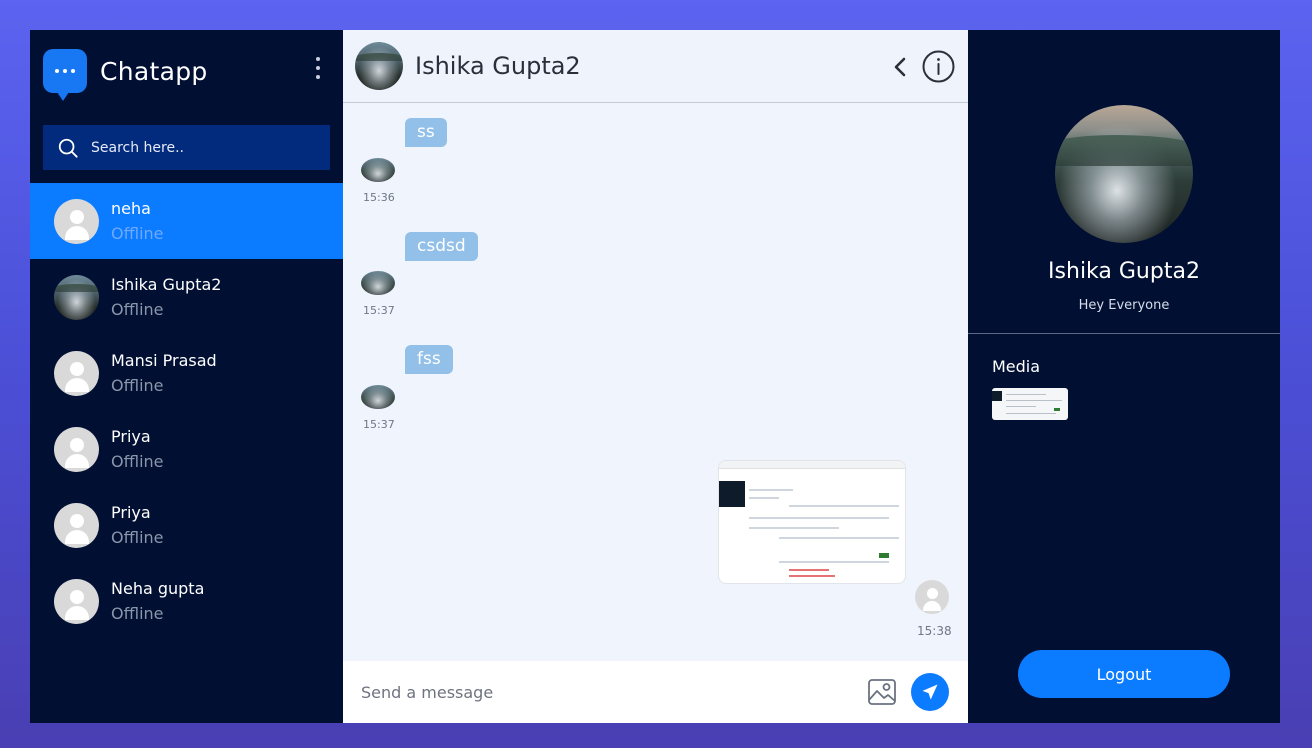 The width and height of the screenshot is (1312, 748). Describe the element at coordinates (934, 631) in the screenshot. I see `message-time: 15:38` at that location.